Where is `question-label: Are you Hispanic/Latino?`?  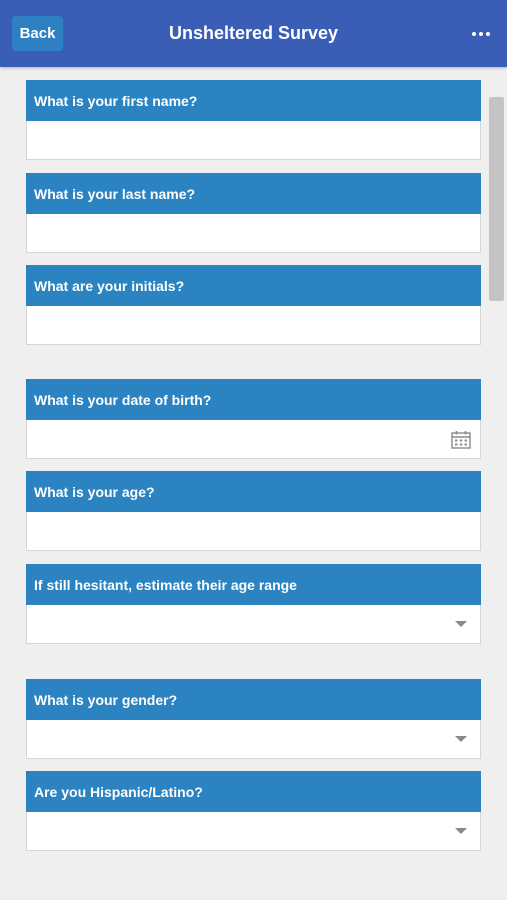 question-label: Are you Hispanic/Latino? is located at coordinates (253, 791).